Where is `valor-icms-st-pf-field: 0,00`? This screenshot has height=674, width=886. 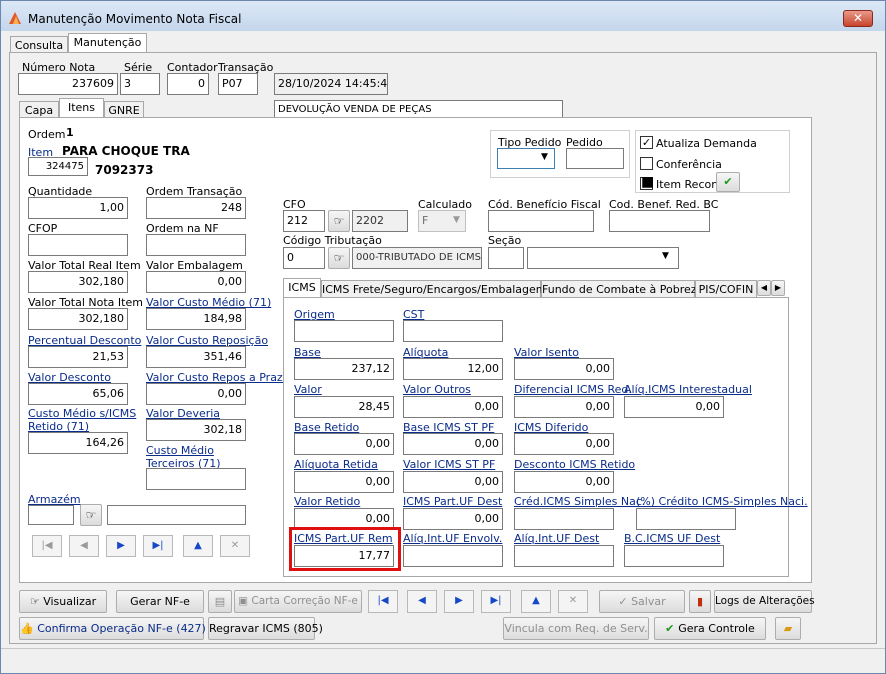 valor-icms-st-pf-field: 0,00 is located at coordinates (453, 482).